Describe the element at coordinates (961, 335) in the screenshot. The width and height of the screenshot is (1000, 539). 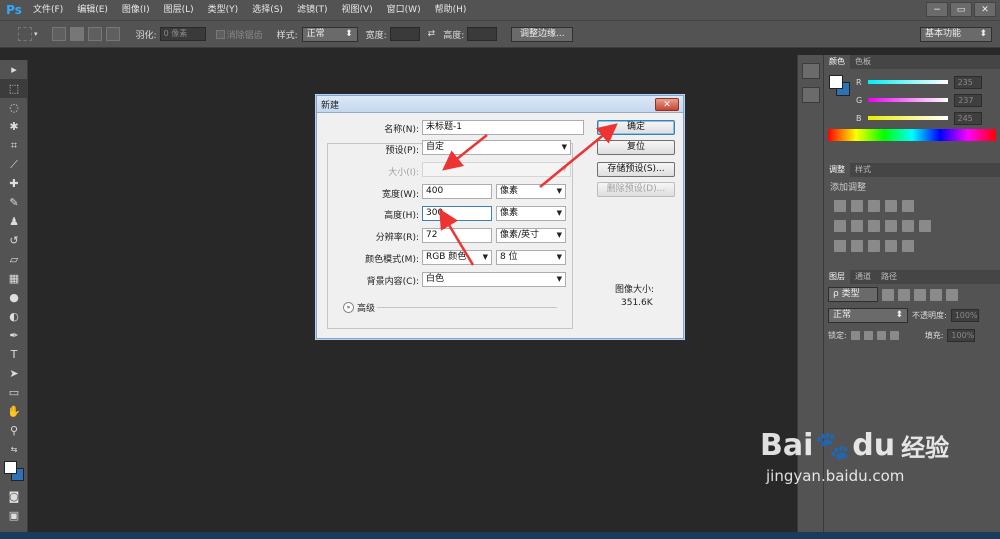
I see `fill-input: 100%` at that location.